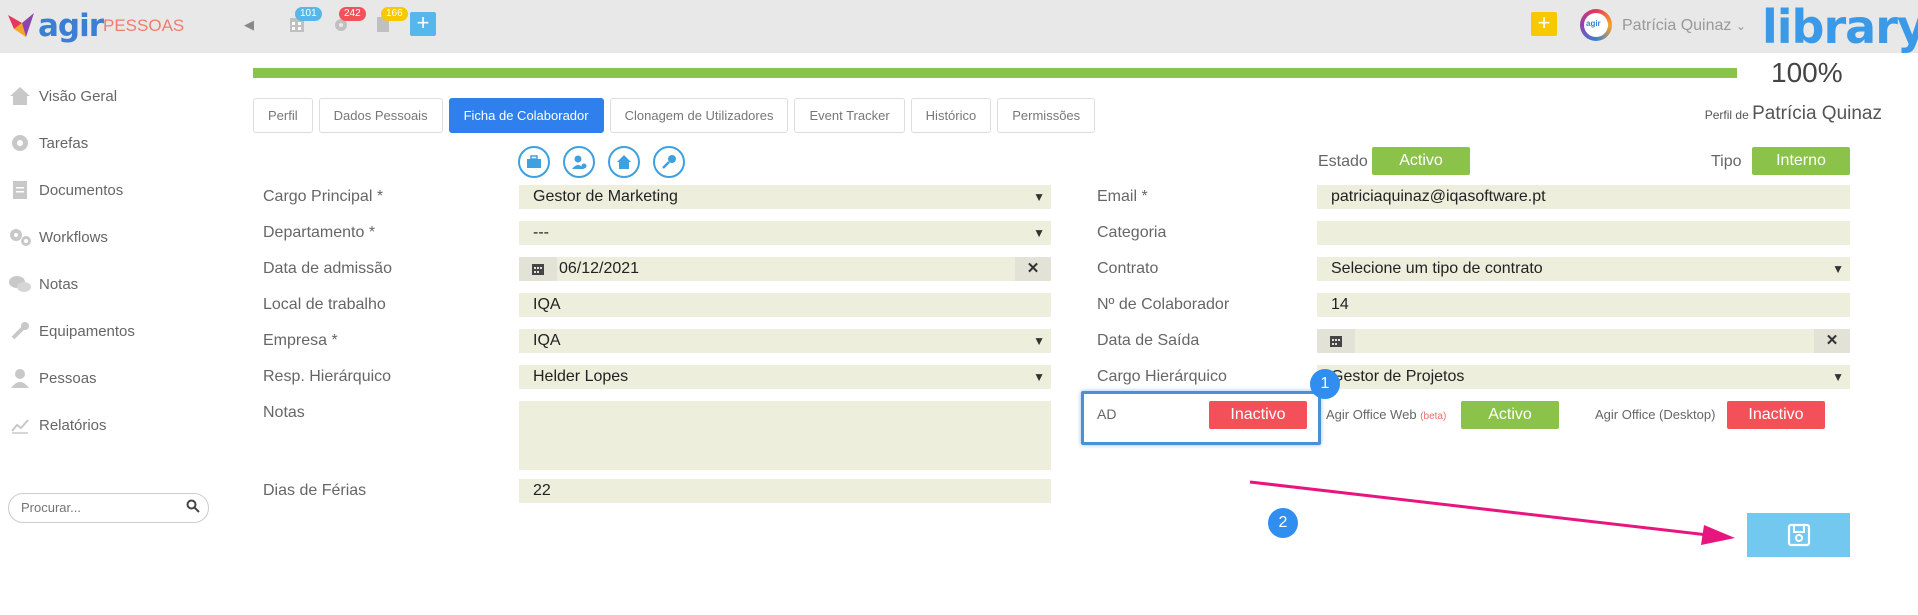  Describe the element at coordinates (534, 162) in the screenshot. I see `briefcase-icon` at that location.